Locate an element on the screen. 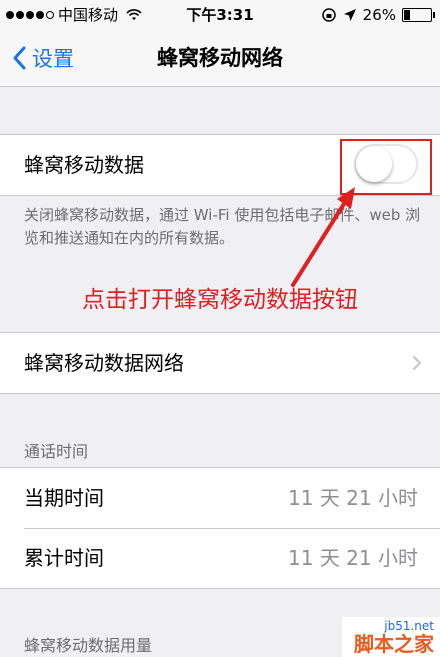  watermark-site: jb51.net is located at coordinates (409, 626).